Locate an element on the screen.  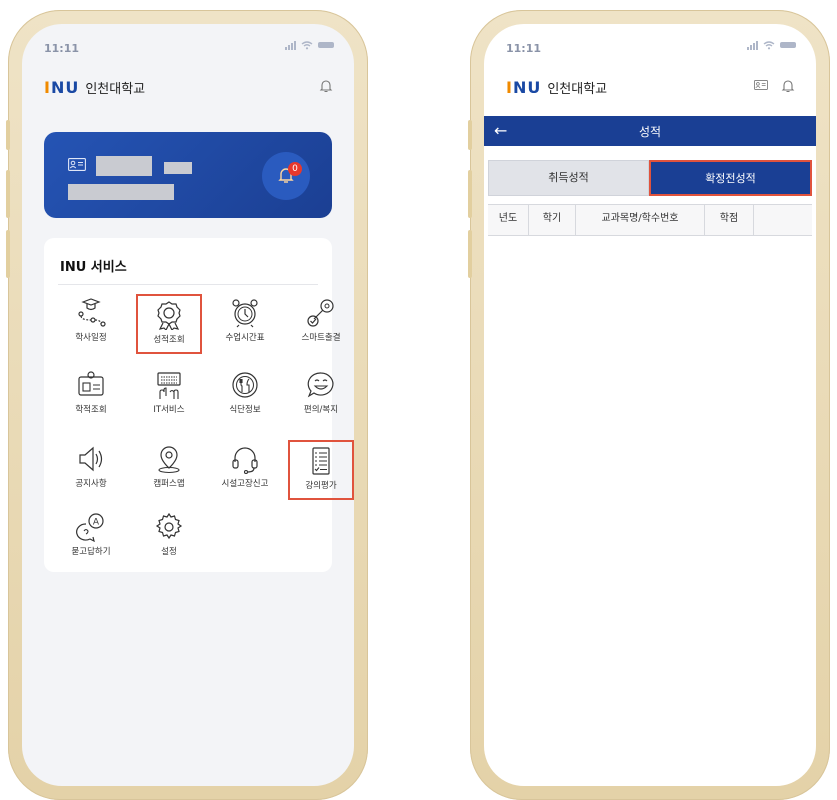
column-header-blank is located at coordinates (783, 220).